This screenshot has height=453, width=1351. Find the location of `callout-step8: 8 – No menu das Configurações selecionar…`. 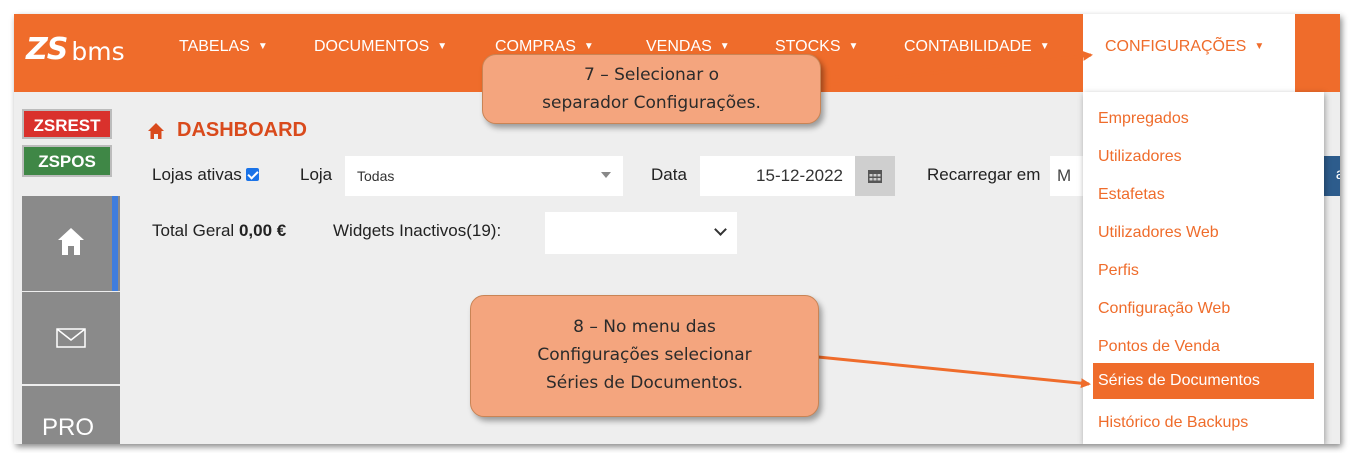

callout-step8: 8 – No menu das Configurações selecionar… is located at coordinates (644, 356).